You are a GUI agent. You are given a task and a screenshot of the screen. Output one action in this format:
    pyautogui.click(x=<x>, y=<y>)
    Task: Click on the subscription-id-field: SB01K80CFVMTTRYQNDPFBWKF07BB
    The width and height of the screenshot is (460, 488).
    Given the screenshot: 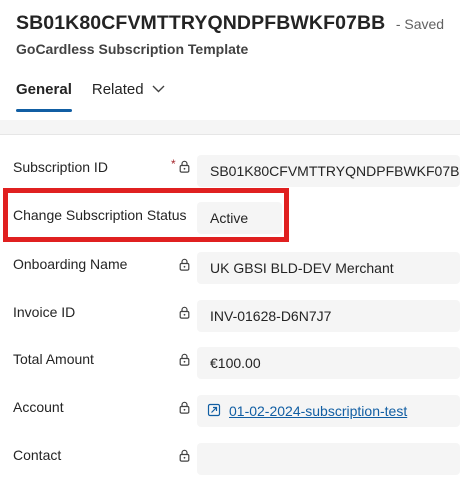 What is the action you would take?
    pyautogui.click(x=328, y=171)
    